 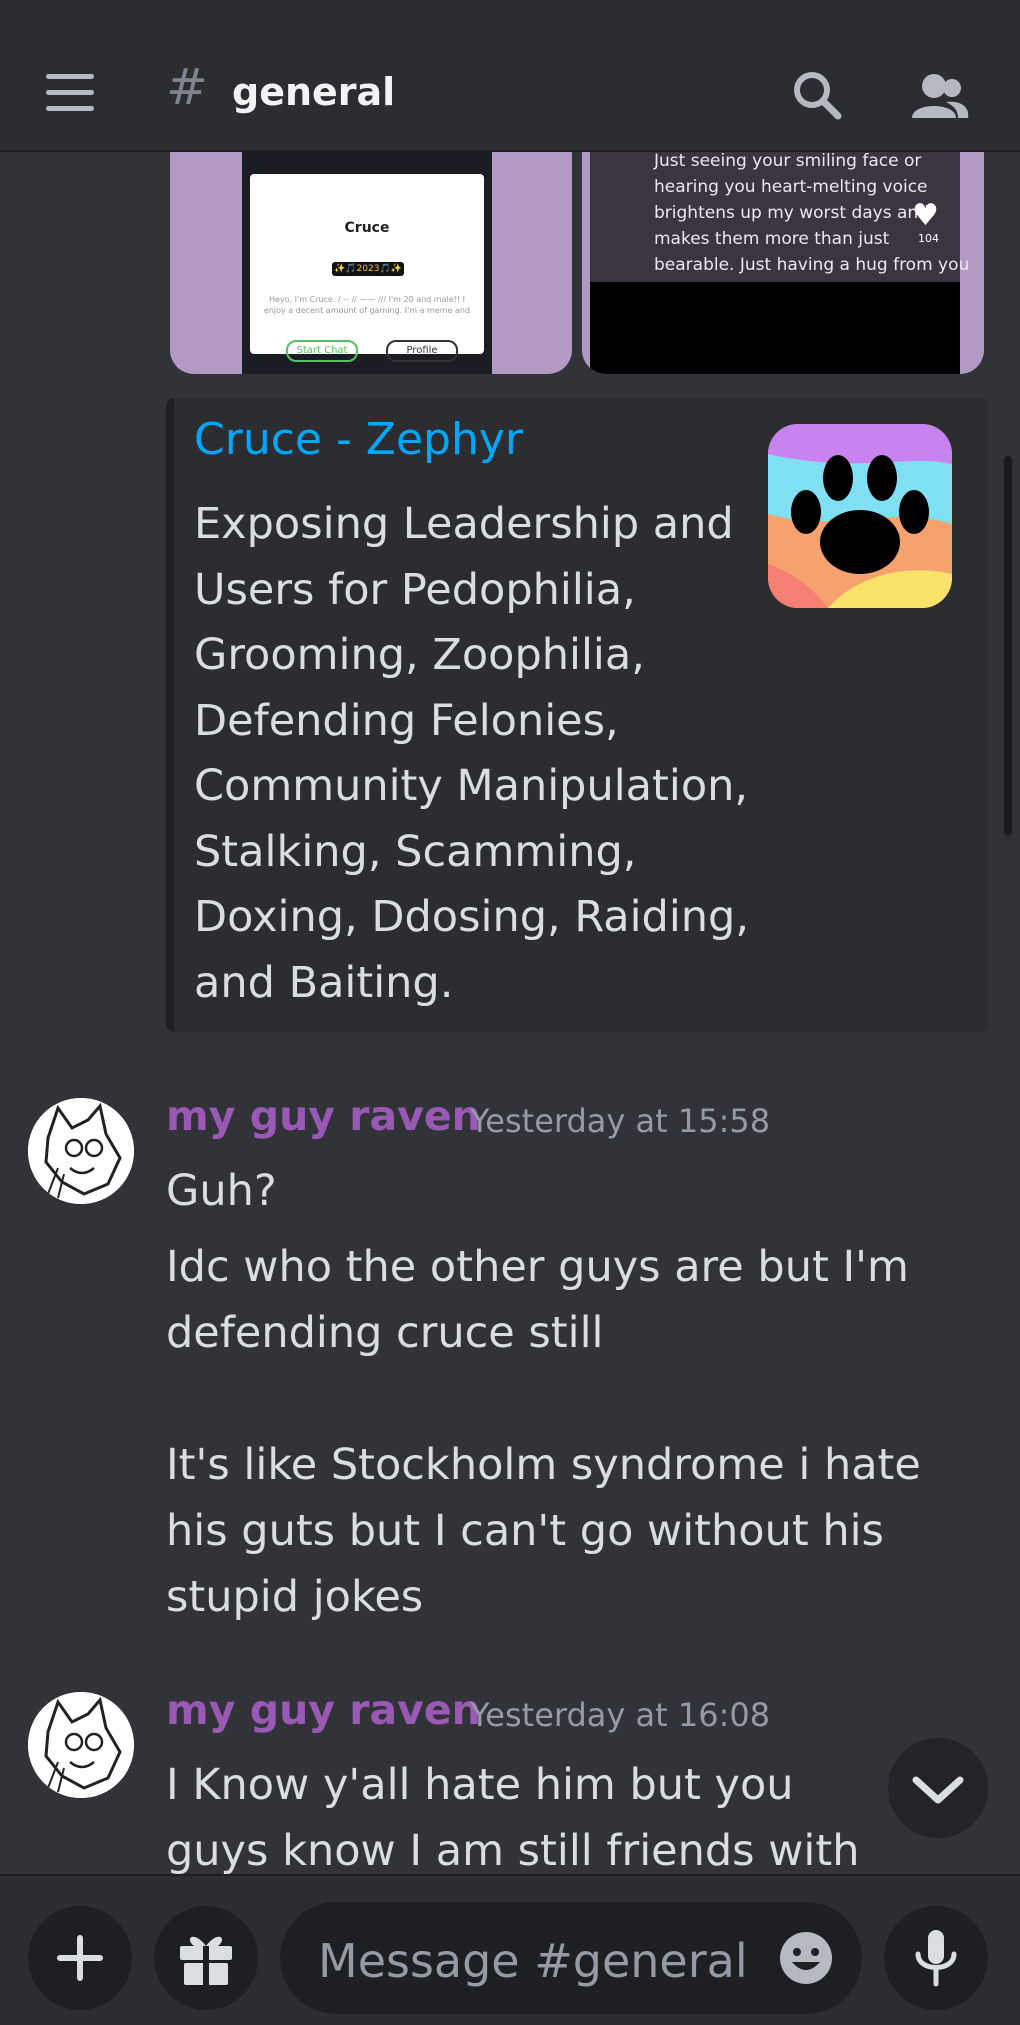 I want to click on channel-name: general, so click(x=313, y=92).